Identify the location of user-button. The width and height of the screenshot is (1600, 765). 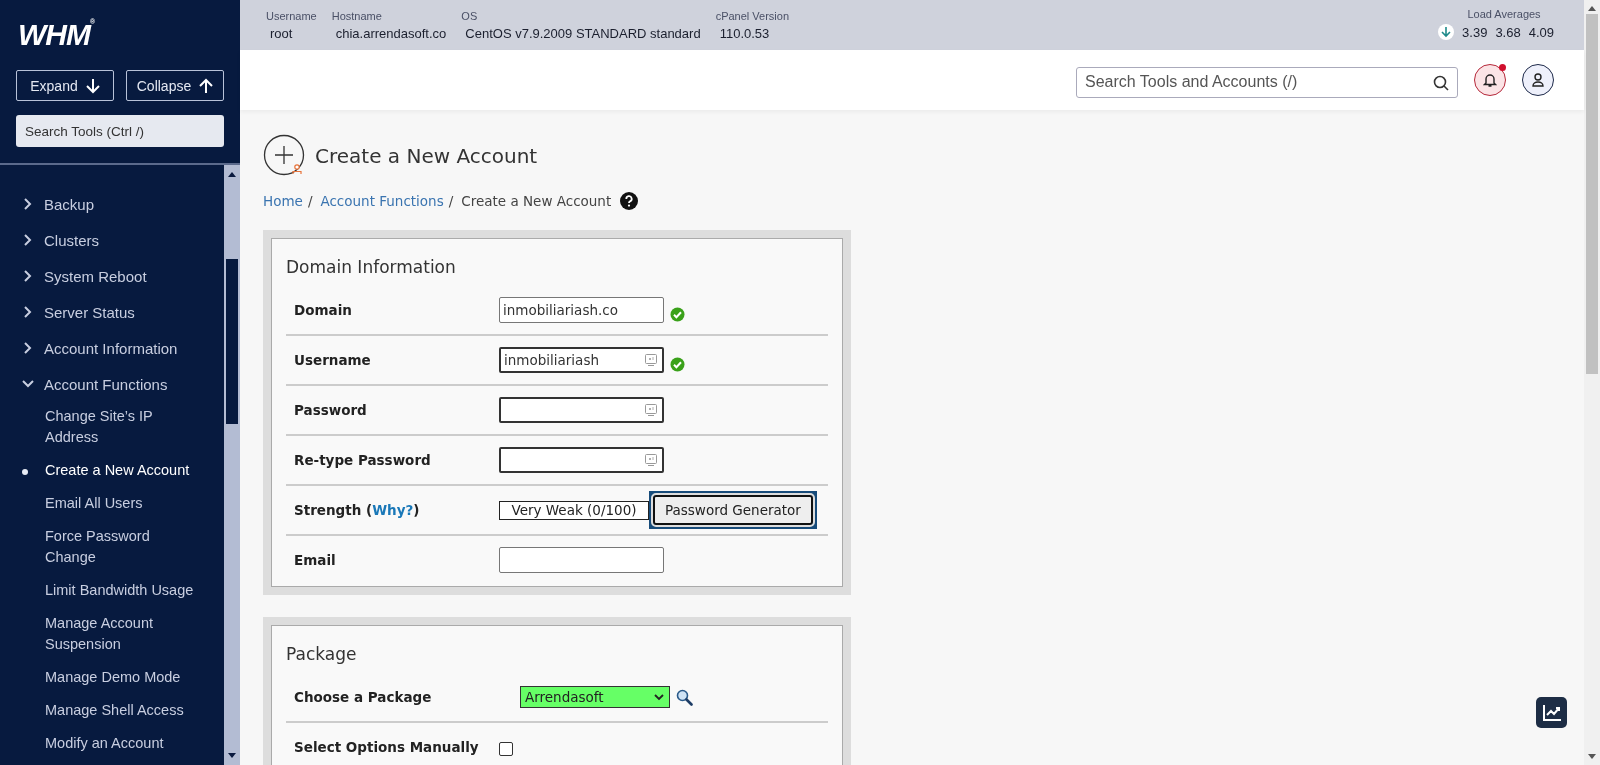
(1538, 80).